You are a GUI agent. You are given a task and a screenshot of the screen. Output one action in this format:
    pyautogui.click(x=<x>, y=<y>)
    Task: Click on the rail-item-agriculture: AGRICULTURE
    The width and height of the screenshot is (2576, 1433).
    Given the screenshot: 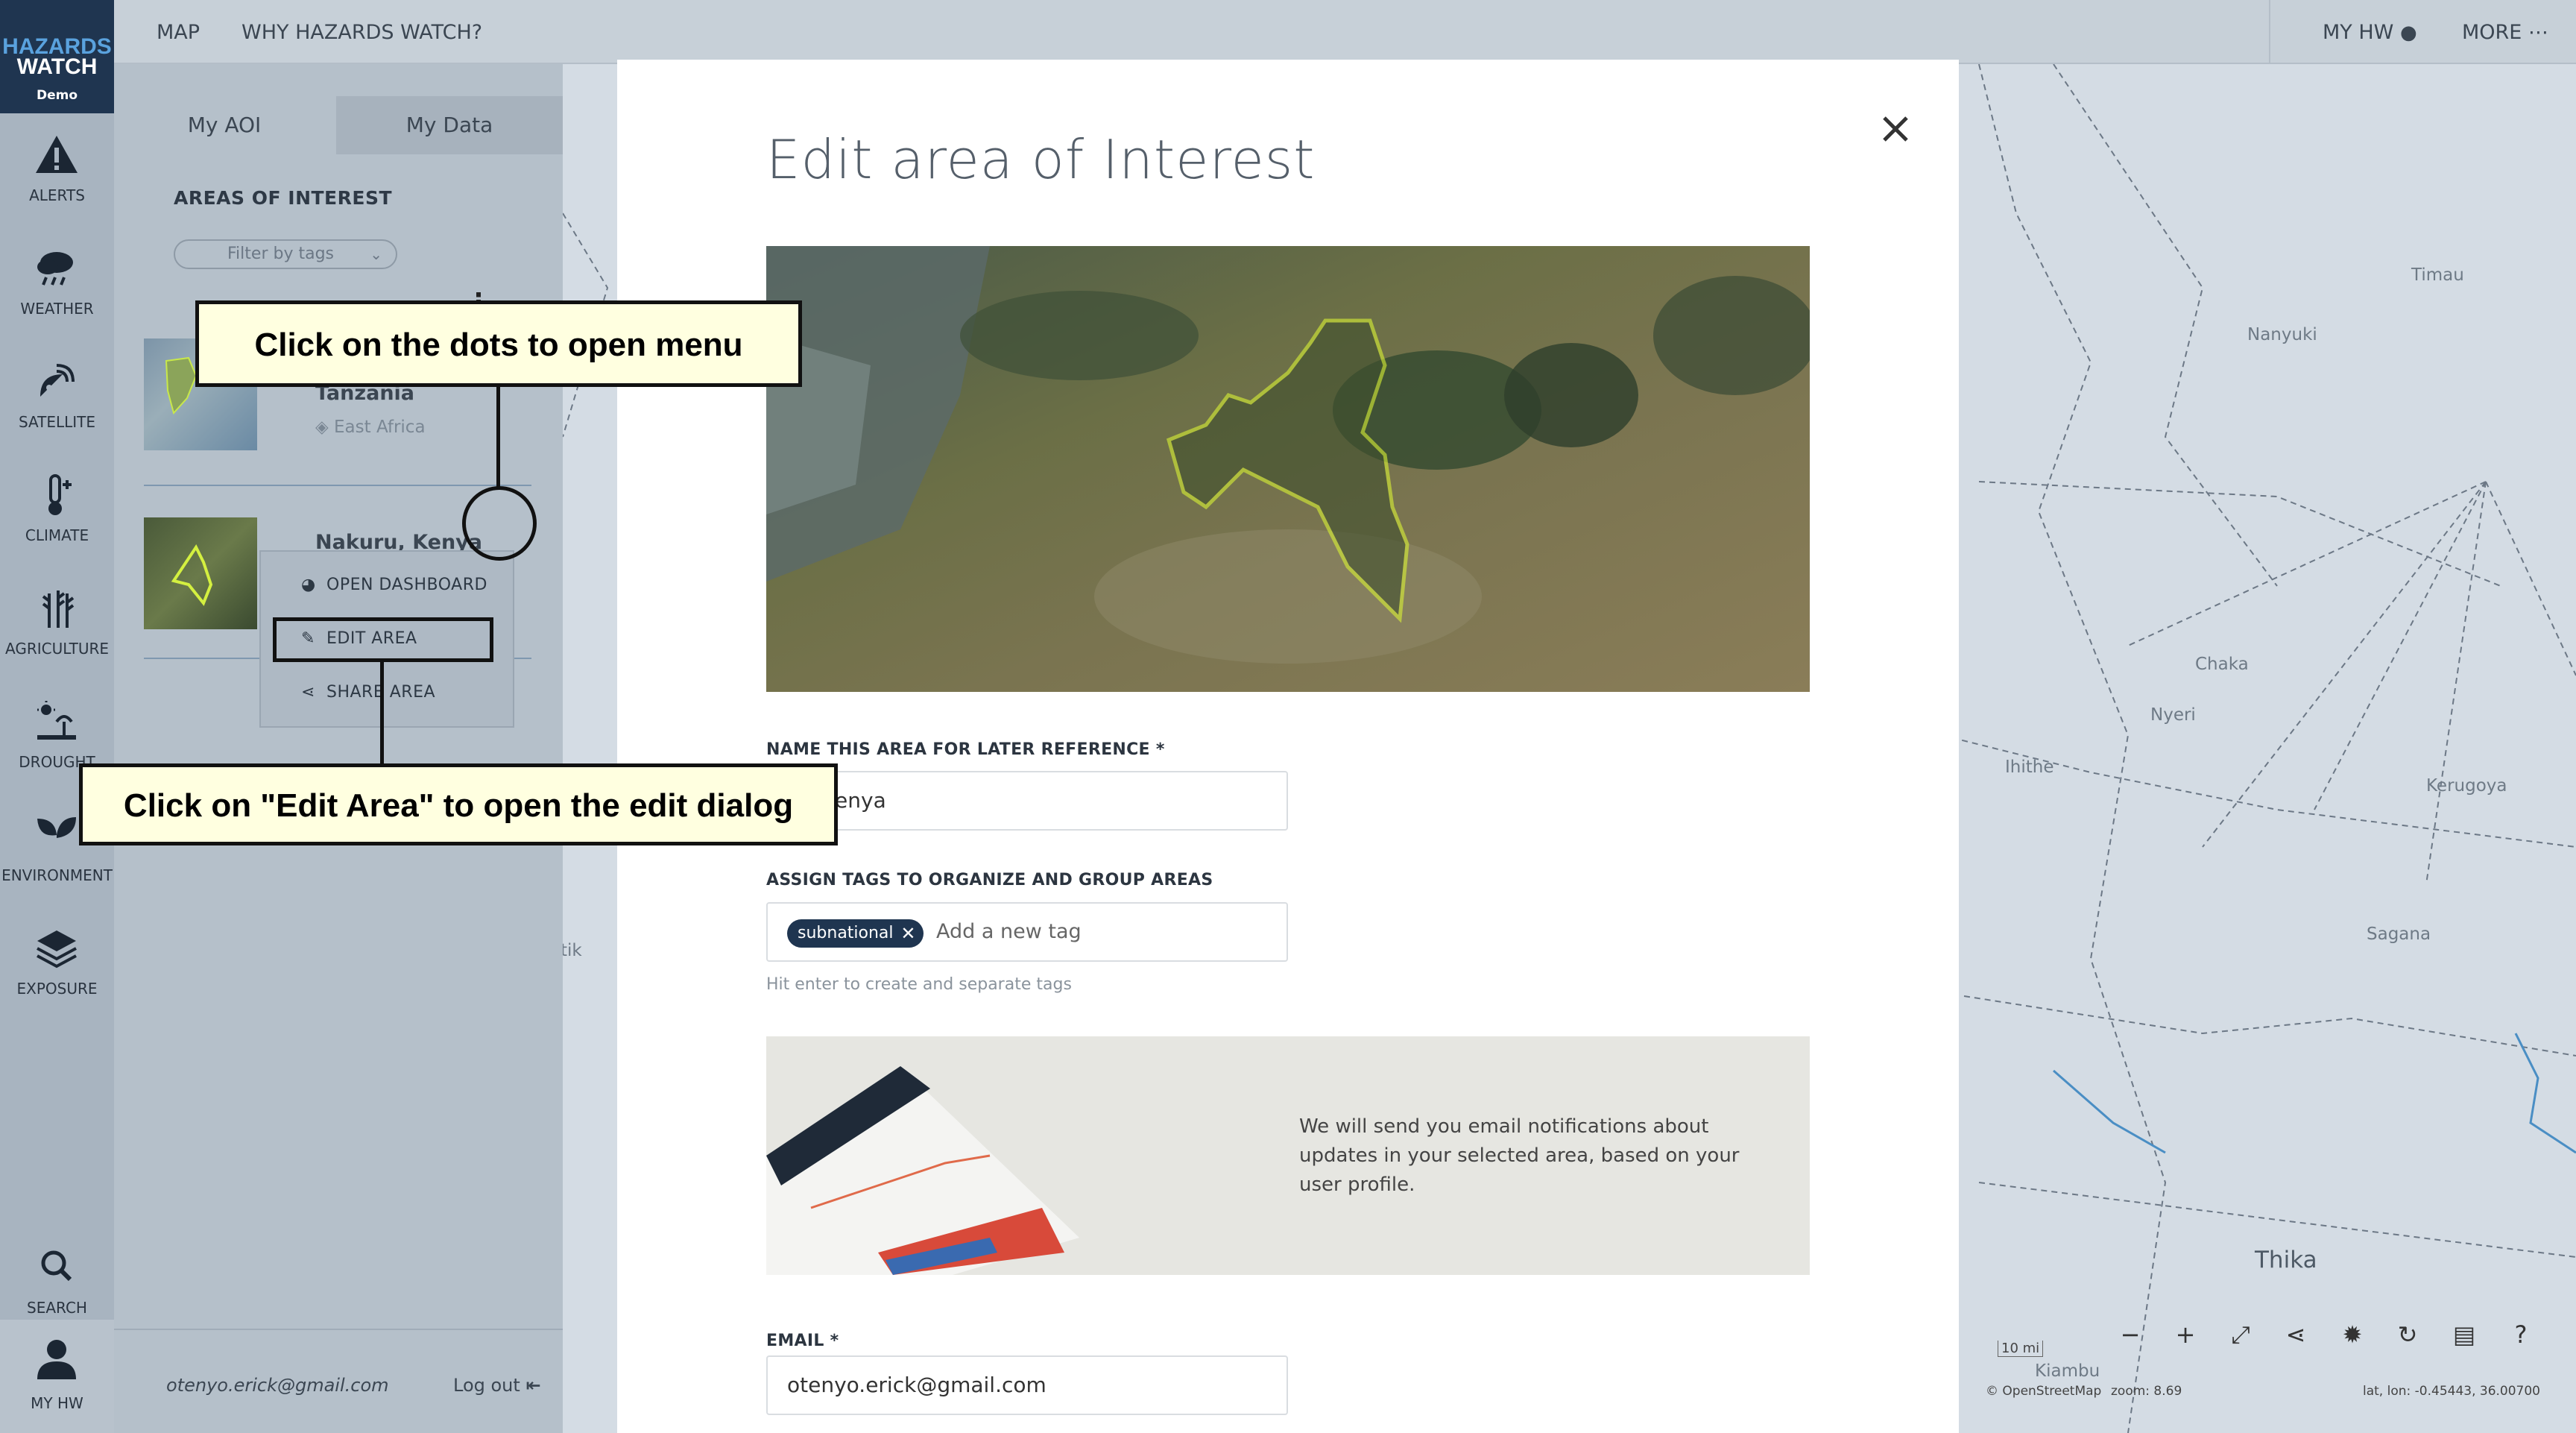 What is the action you would take?
    pyautogui.click(x=57, y=622)
    